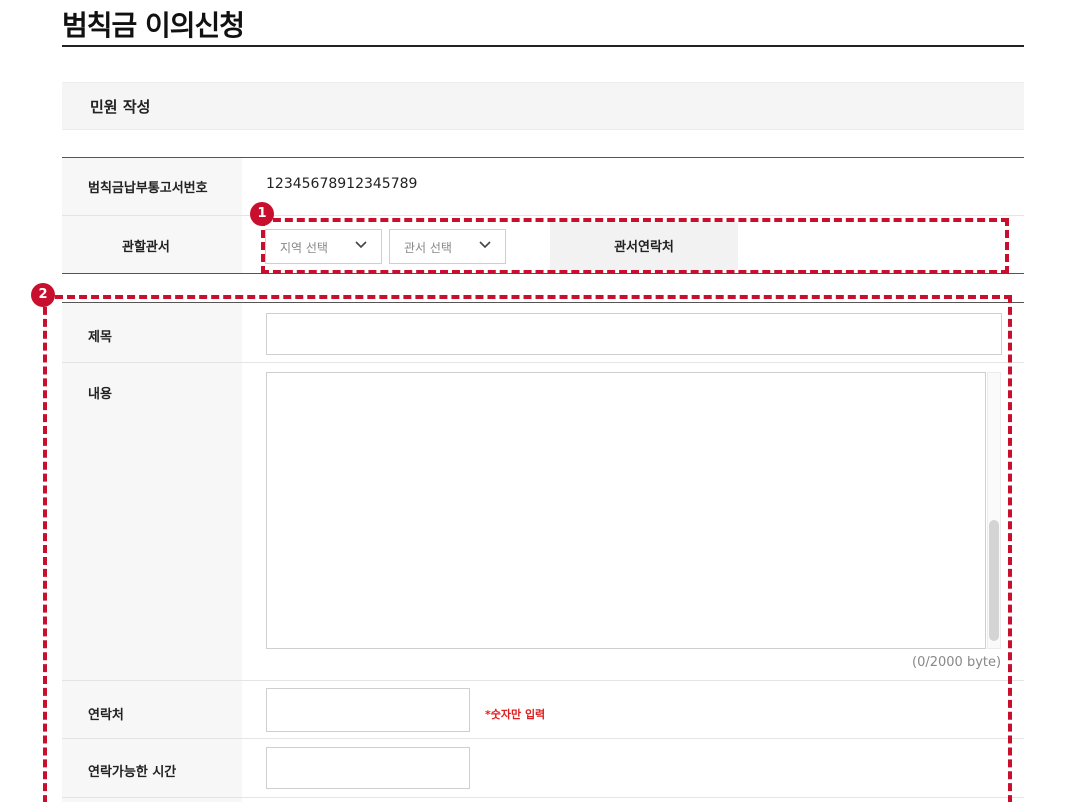  I want to click on table-top-border, so click(543, 157).